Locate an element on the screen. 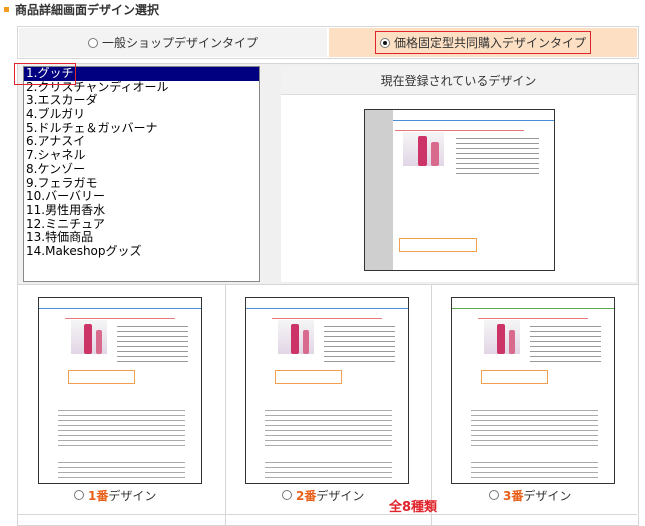  design-type-option-general: 一般ショップデザインタイプ is located at coordinates (173, 42).